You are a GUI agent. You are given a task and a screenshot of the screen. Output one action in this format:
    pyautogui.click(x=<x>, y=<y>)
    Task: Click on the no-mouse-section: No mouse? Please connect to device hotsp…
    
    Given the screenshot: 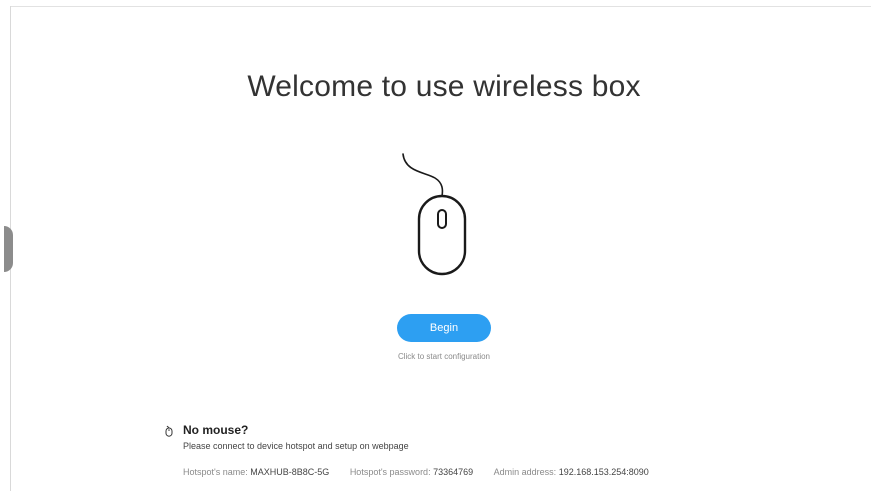 What is the action you would take?
    pyautogui.click(x=483, y=456)
    